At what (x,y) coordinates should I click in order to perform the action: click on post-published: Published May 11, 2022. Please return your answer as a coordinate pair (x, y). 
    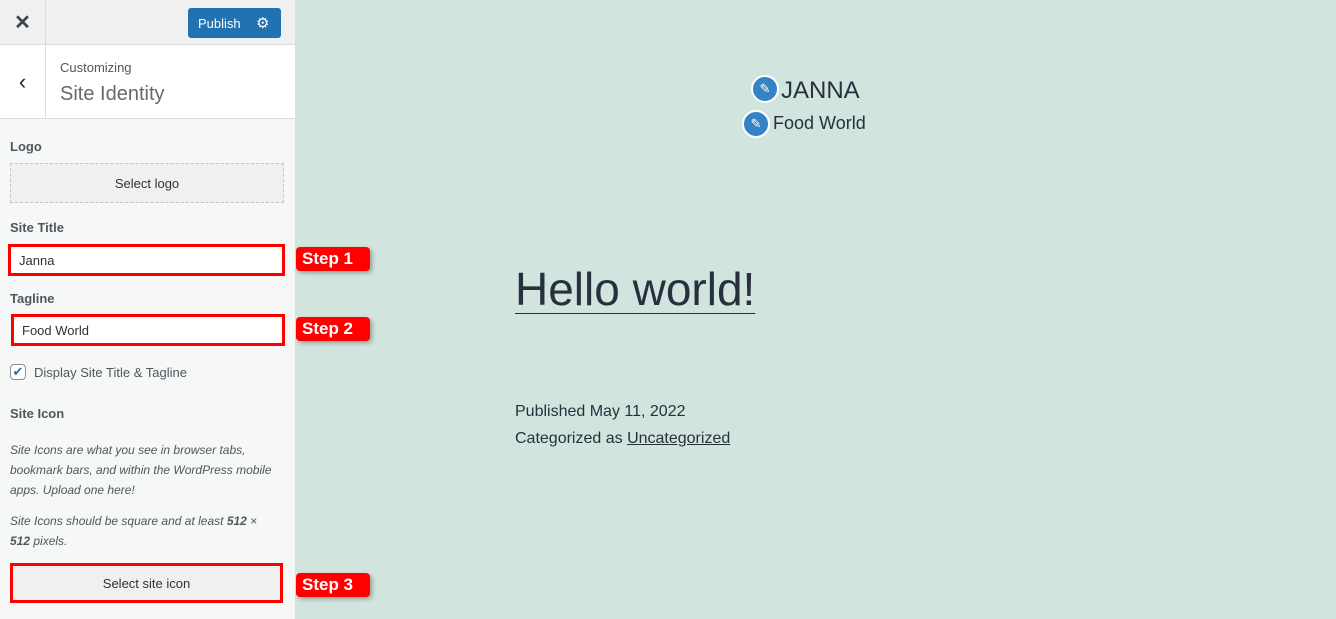
    Looking at the image, I should click on (600, 412).